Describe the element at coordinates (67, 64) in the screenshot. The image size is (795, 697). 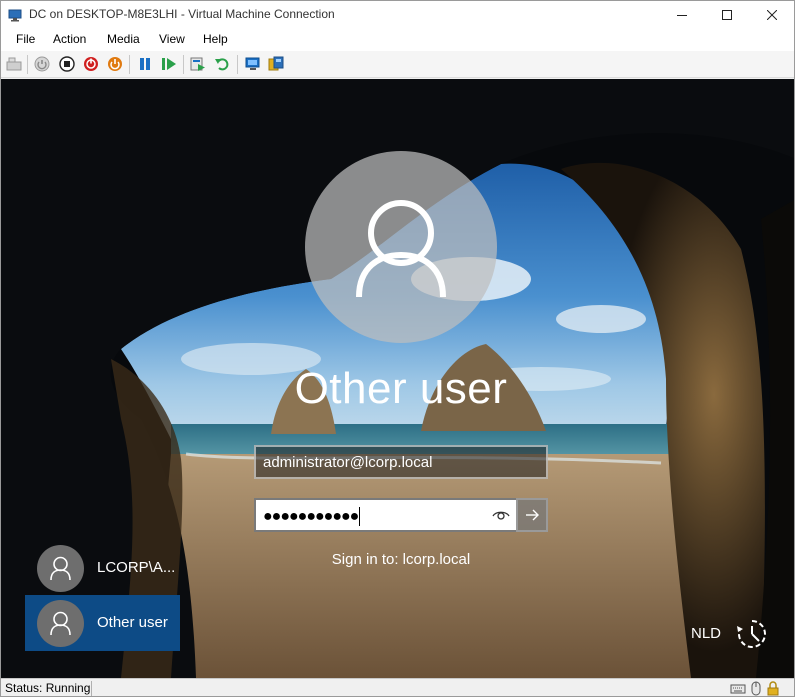
I see `turn-off-icon` at that location.